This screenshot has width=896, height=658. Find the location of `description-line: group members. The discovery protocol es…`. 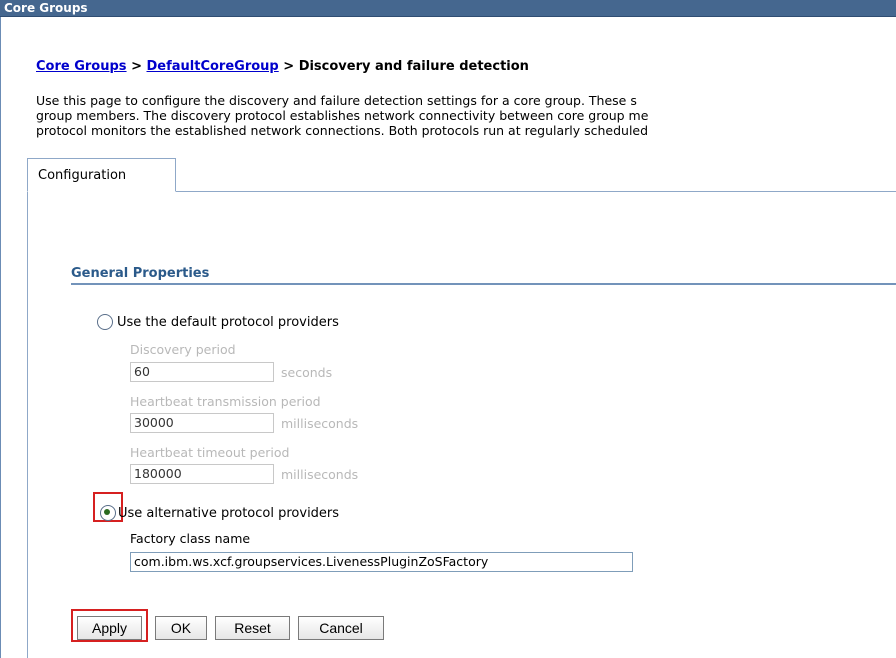

description-line: group members. The discovery protocol es… is located at coordinates (342, 115).